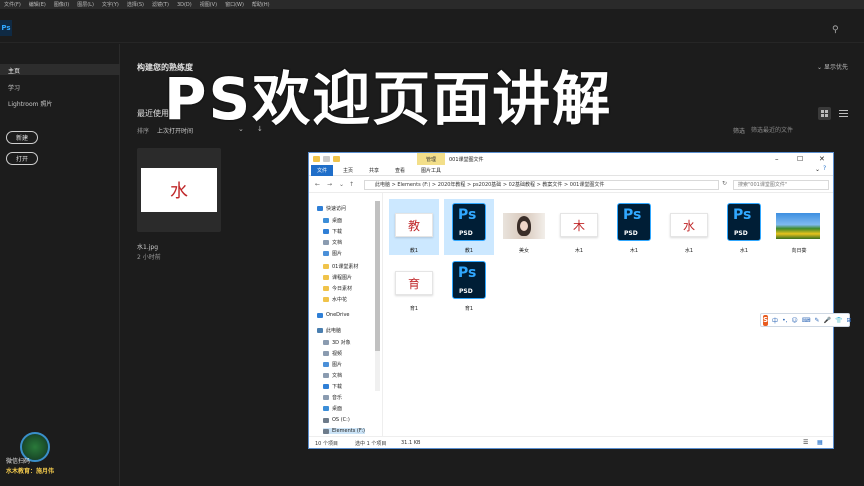 The image size is (864, 486). What do you see at coordinates (848, 320) in the screenshot?
I see `ime-tool-icon: ⊞` at bounding box center [848, 320].